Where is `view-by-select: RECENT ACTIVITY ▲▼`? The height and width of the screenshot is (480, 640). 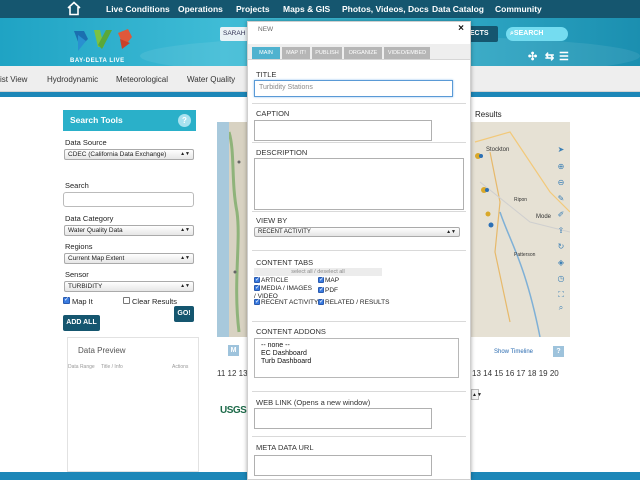 view-by-select: RECENT ACTIVITY ▲▼ is located at coordinates (357, 232).